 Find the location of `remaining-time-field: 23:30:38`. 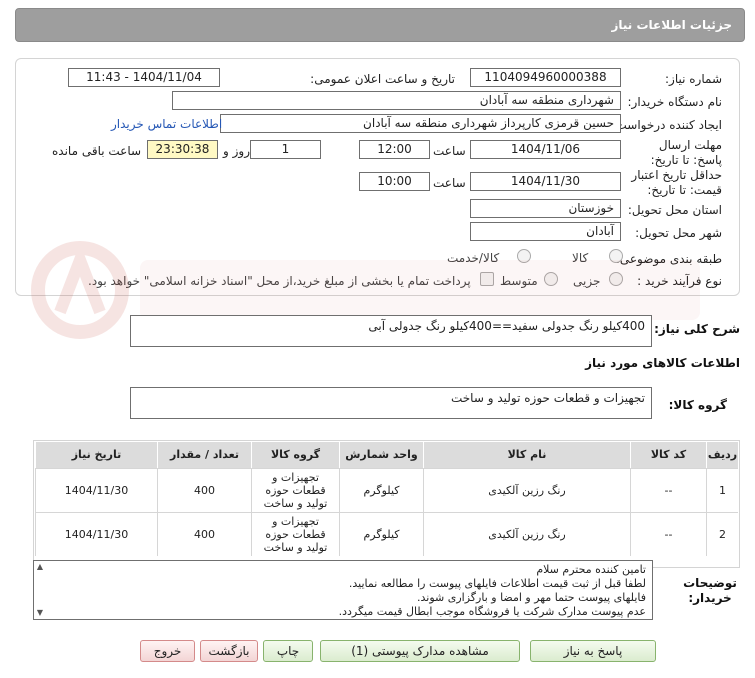

remaining-time-field: 23:30:38 is located at coordinates (182, 149).